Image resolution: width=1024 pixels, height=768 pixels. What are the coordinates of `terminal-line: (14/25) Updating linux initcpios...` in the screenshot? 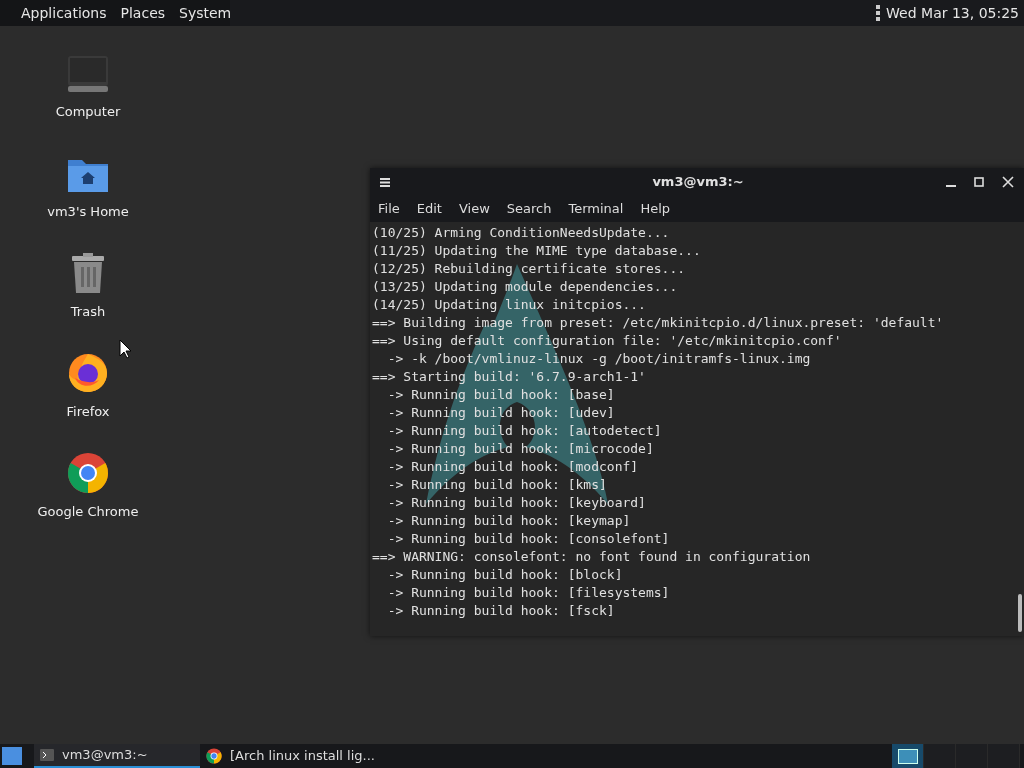 It's located at (509, 305).